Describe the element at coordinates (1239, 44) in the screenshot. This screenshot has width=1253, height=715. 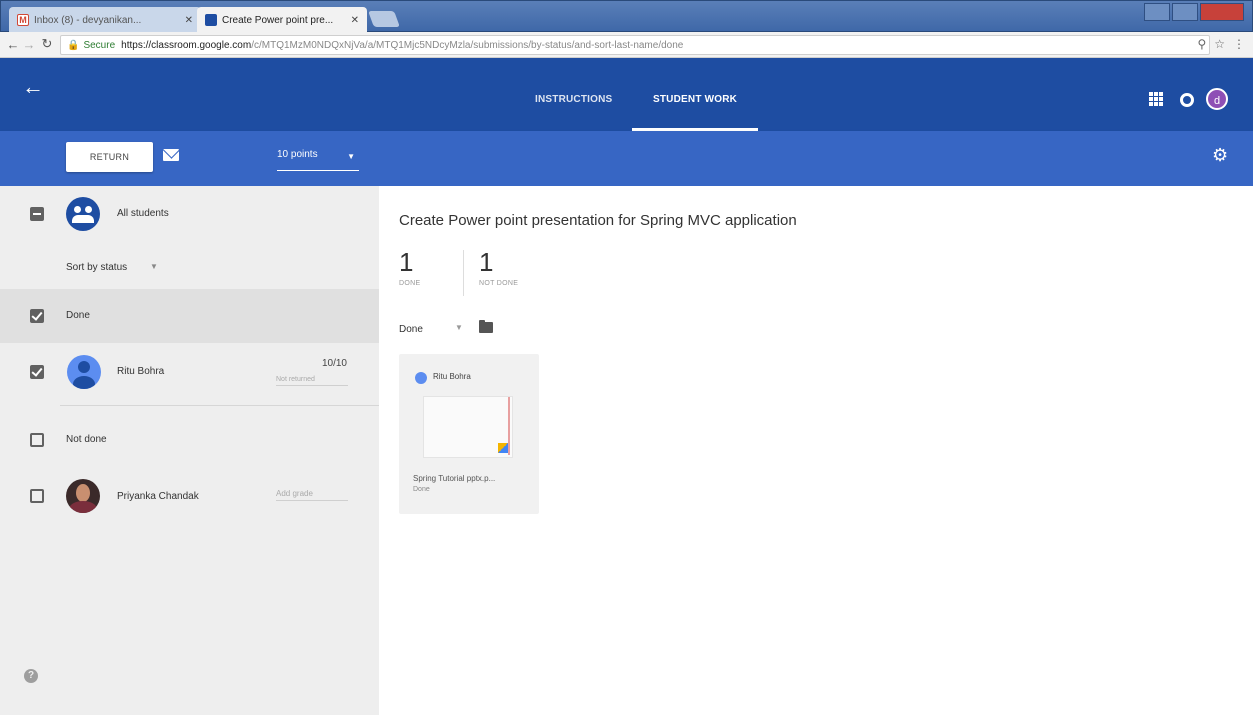
I see `menu-dots-icon: ⋮` at that location.